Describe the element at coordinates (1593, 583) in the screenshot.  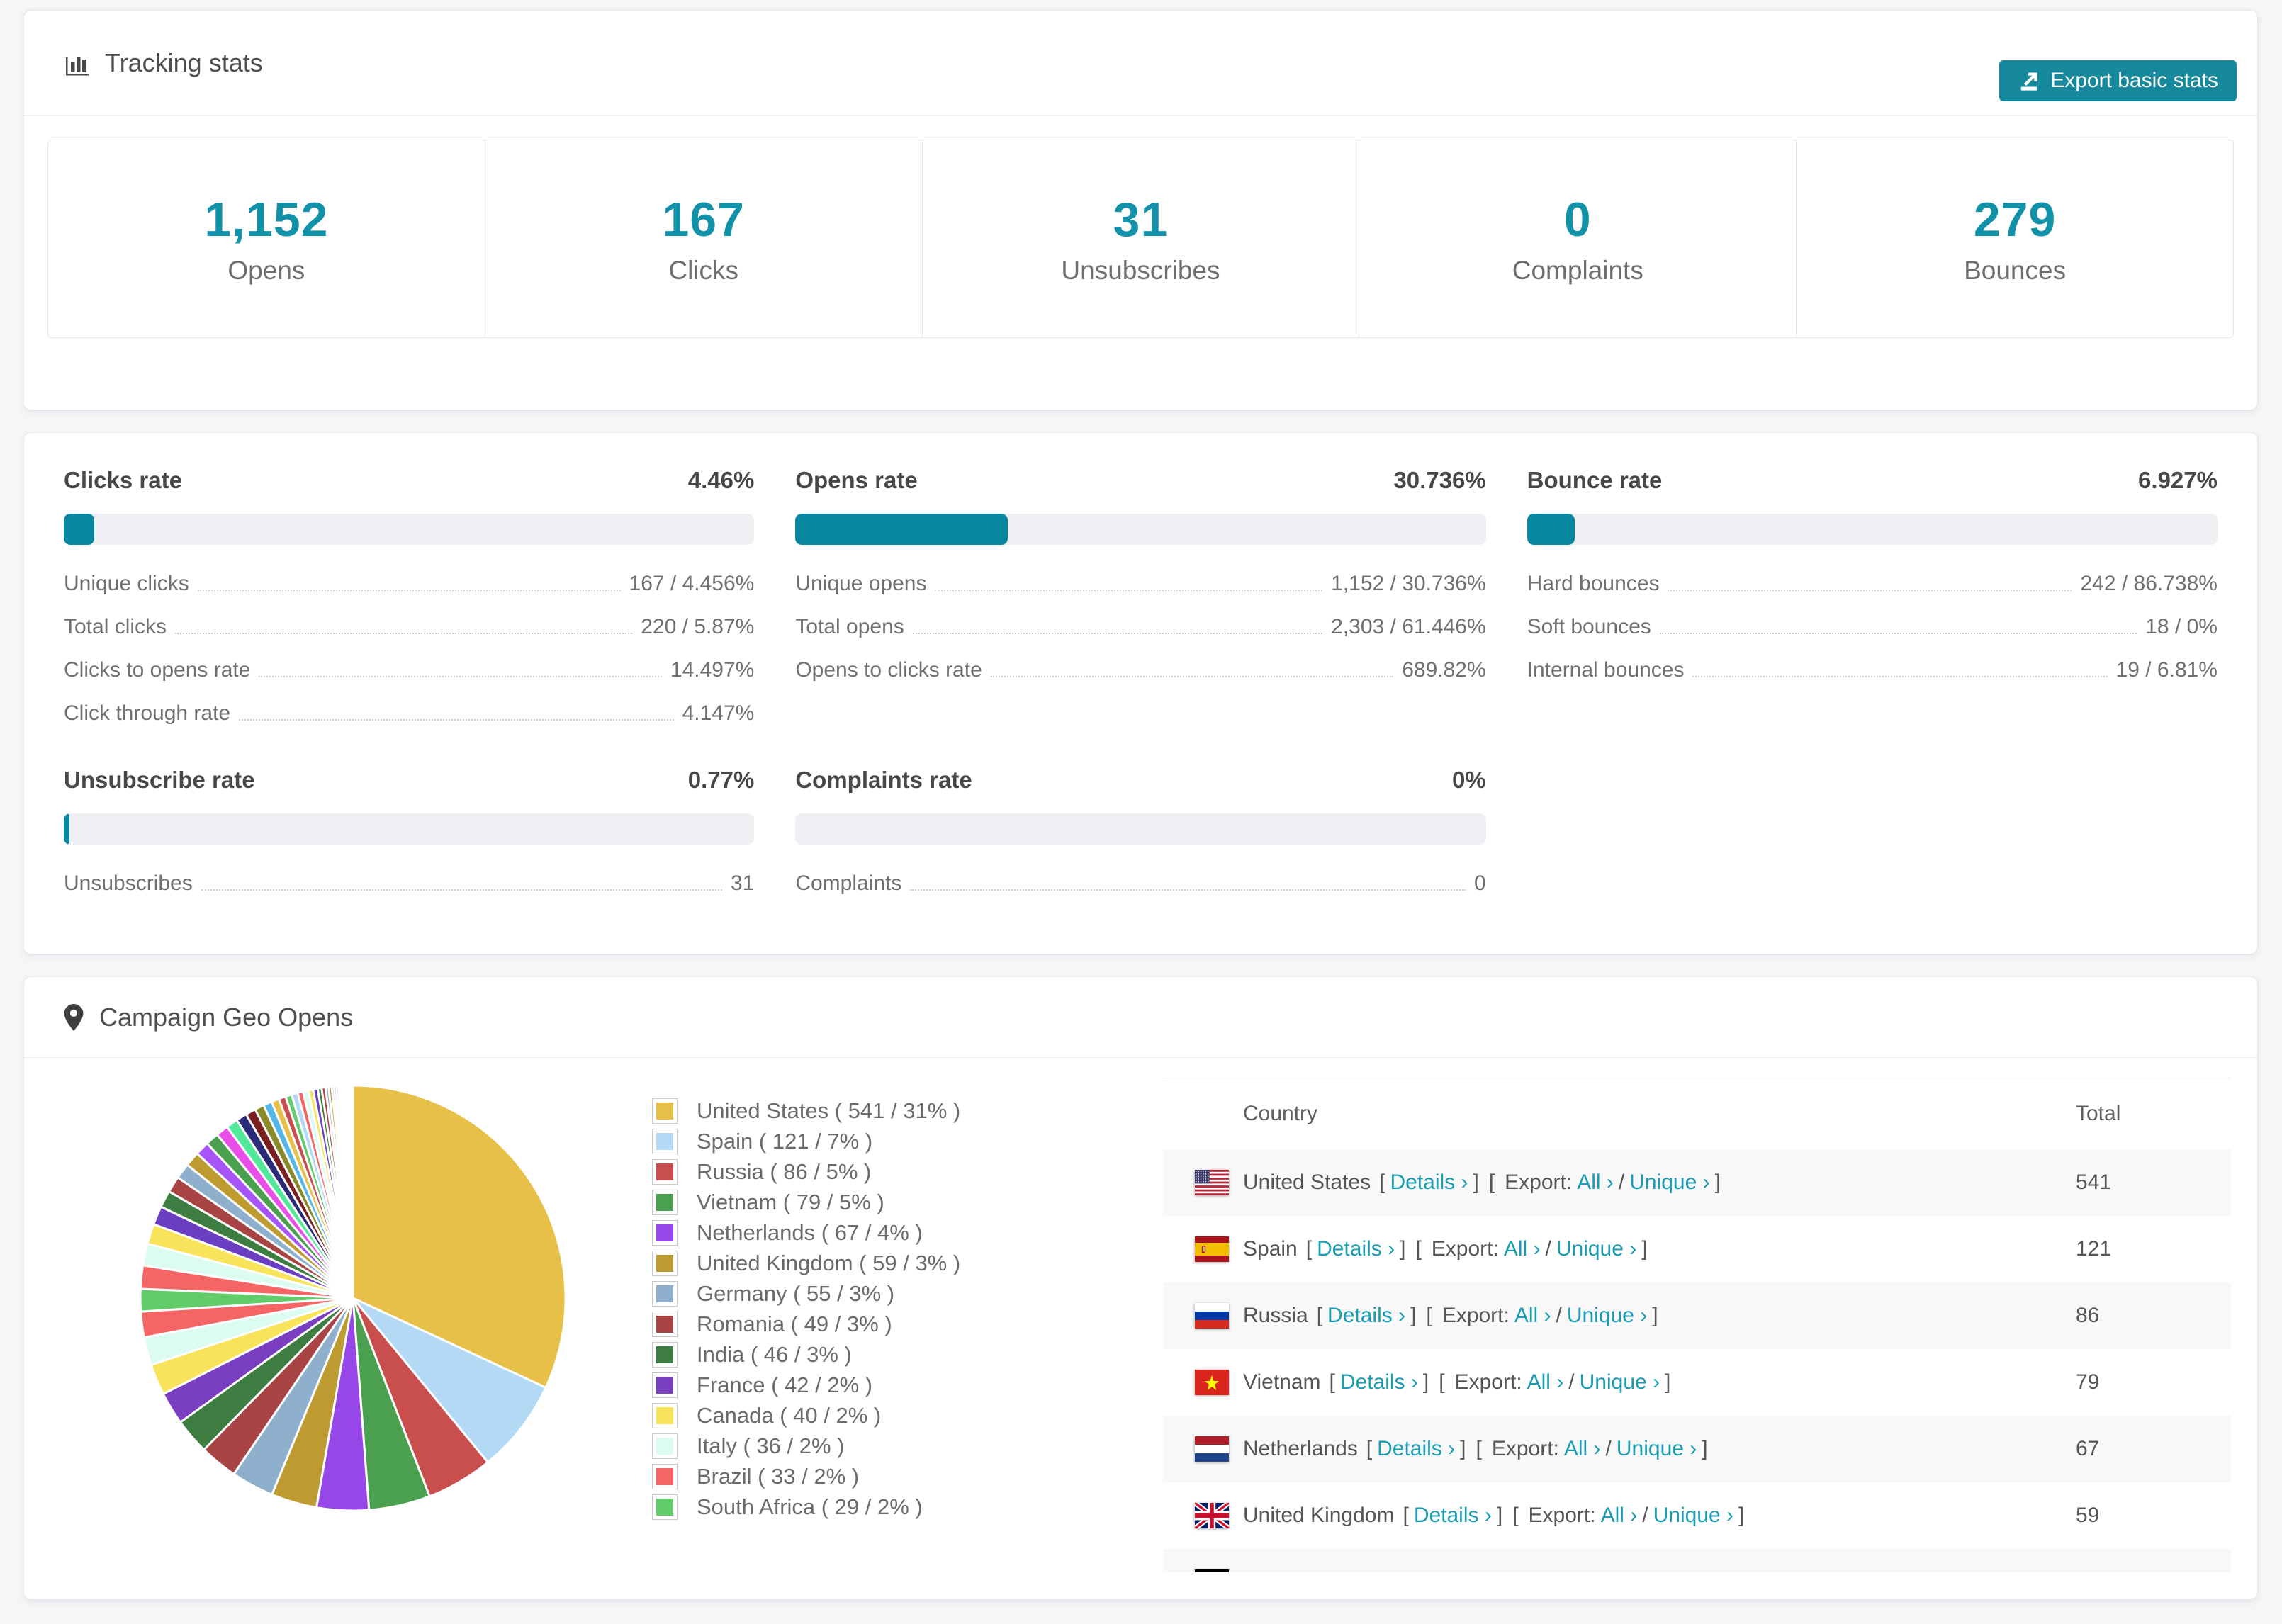
I see `rate-row-label: Hard bounces` at that location.